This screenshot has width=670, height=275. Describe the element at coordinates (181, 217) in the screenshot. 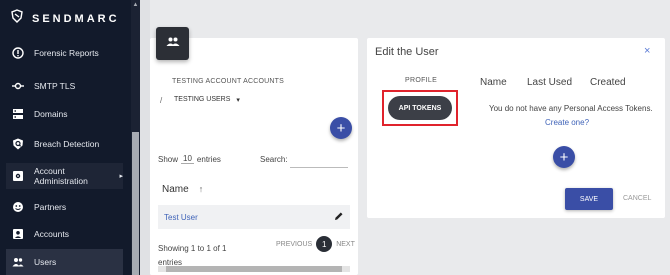

I see `user-link: Test User` at that location.